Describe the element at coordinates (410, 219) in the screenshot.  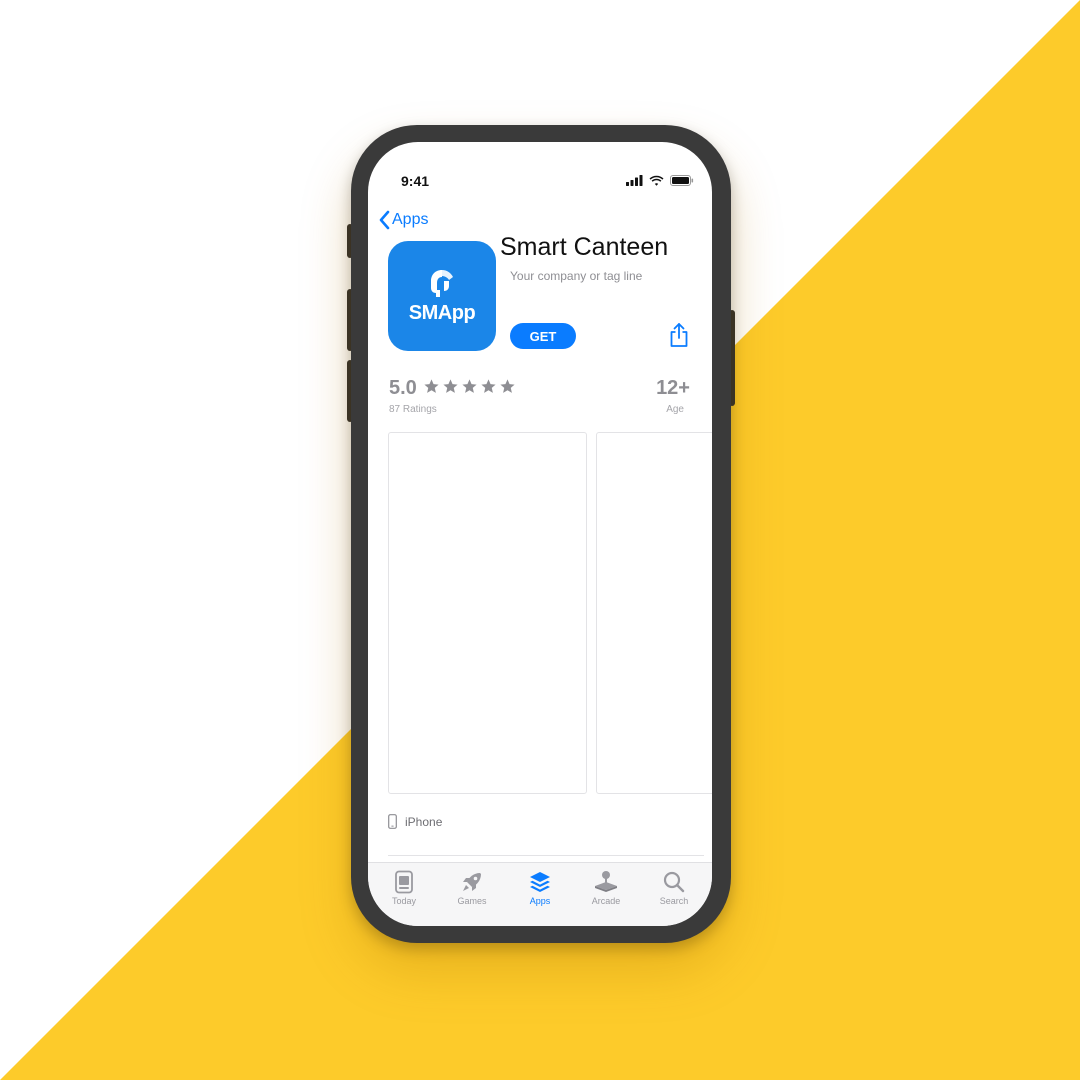
I see `back-label: Apps` at that location.